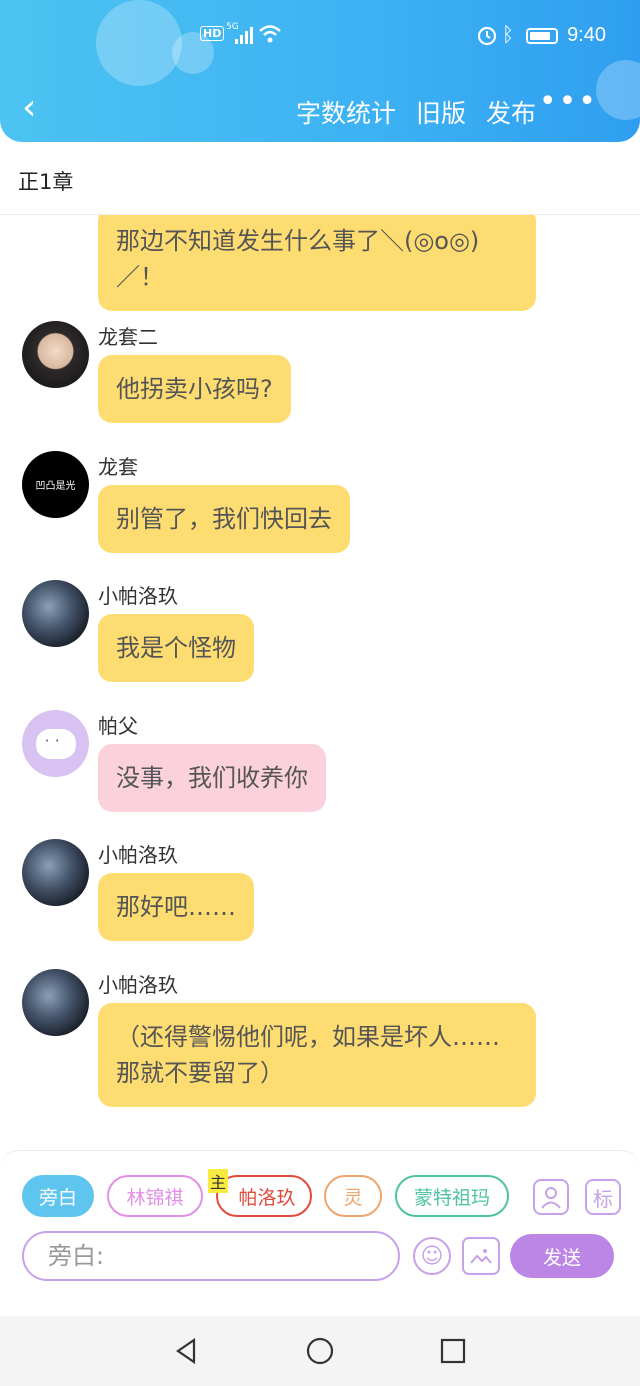 The image size is (640, 1386). What do you see at coordinates (29, 108) in the screenshot?
I see `back-button: ‹` at bounding box center [29, 108].